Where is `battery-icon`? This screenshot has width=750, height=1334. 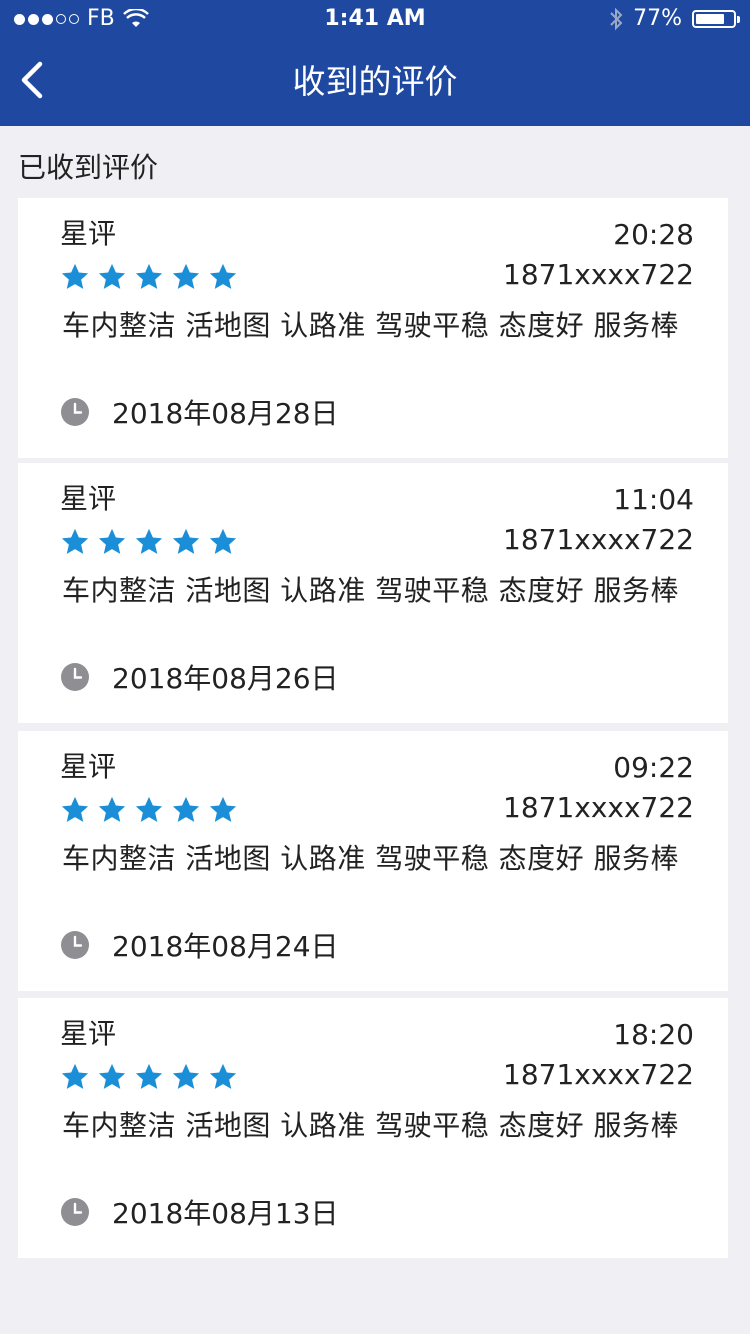
battery-icon is located at coordinates (716, 19).